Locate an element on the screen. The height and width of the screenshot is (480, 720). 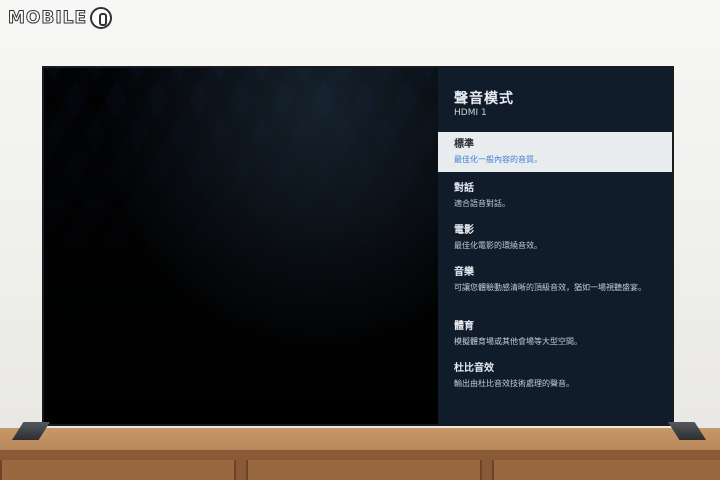
watermark-logo: MOBILE is located at coordinates (60, 18).